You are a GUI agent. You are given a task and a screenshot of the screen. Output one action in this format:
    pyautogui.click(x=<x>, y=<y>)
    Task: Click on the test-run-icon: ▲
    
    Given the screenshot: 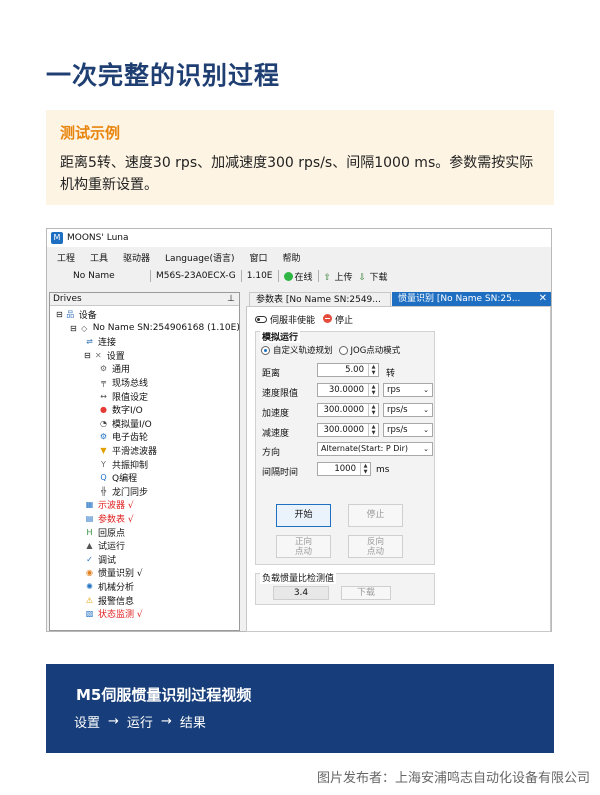 What is the action you would take?
    pyautogui.click(x=89, y=546)
    